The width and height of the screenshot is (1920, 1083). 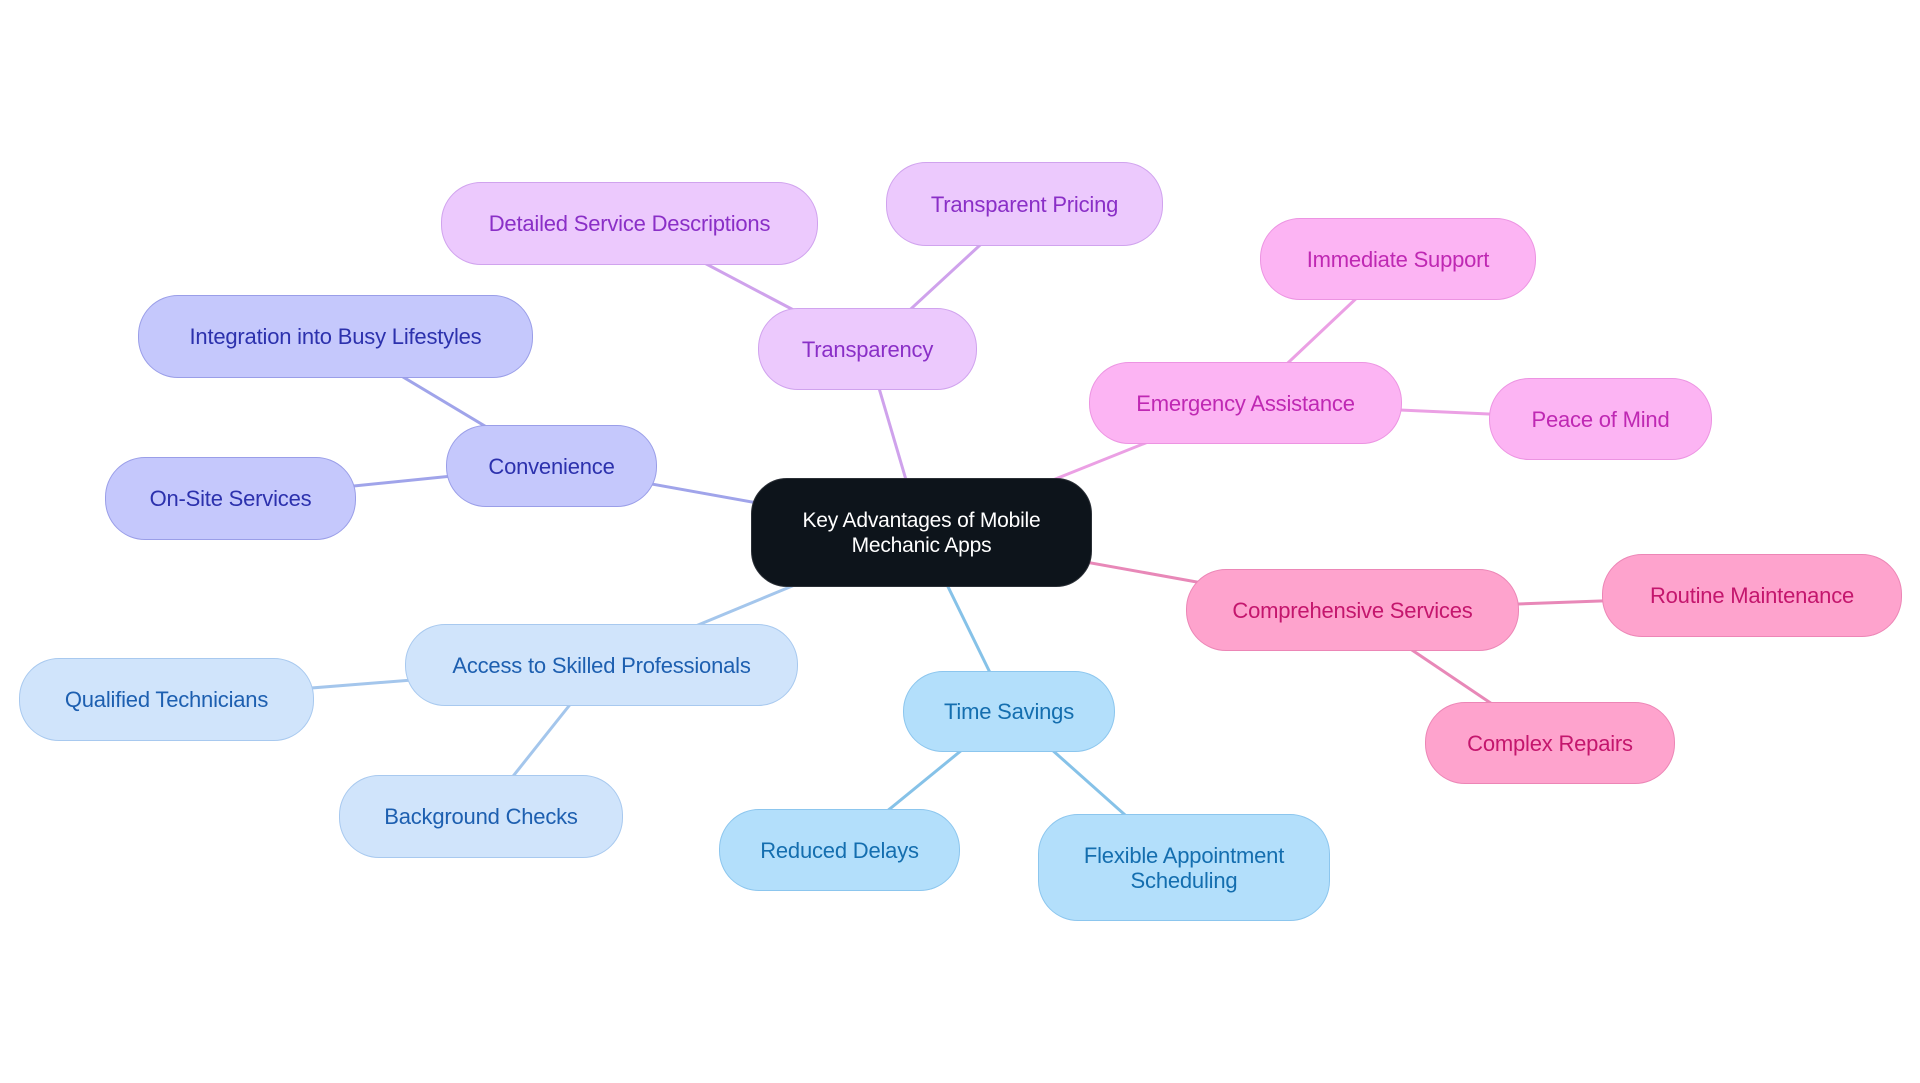 I want to click on node-label: Qualified Technicians, so click(x=166, y=699).